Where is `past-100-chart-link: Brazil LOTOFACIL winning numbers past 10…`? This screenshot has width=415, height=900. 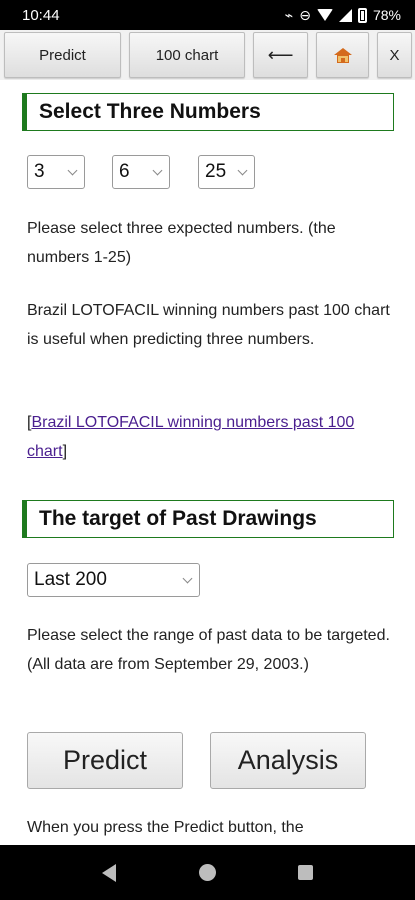 past-100-chart-link: Brazil LOTOFACIL winning numbers past 10… is located at coordinates (190, 437).